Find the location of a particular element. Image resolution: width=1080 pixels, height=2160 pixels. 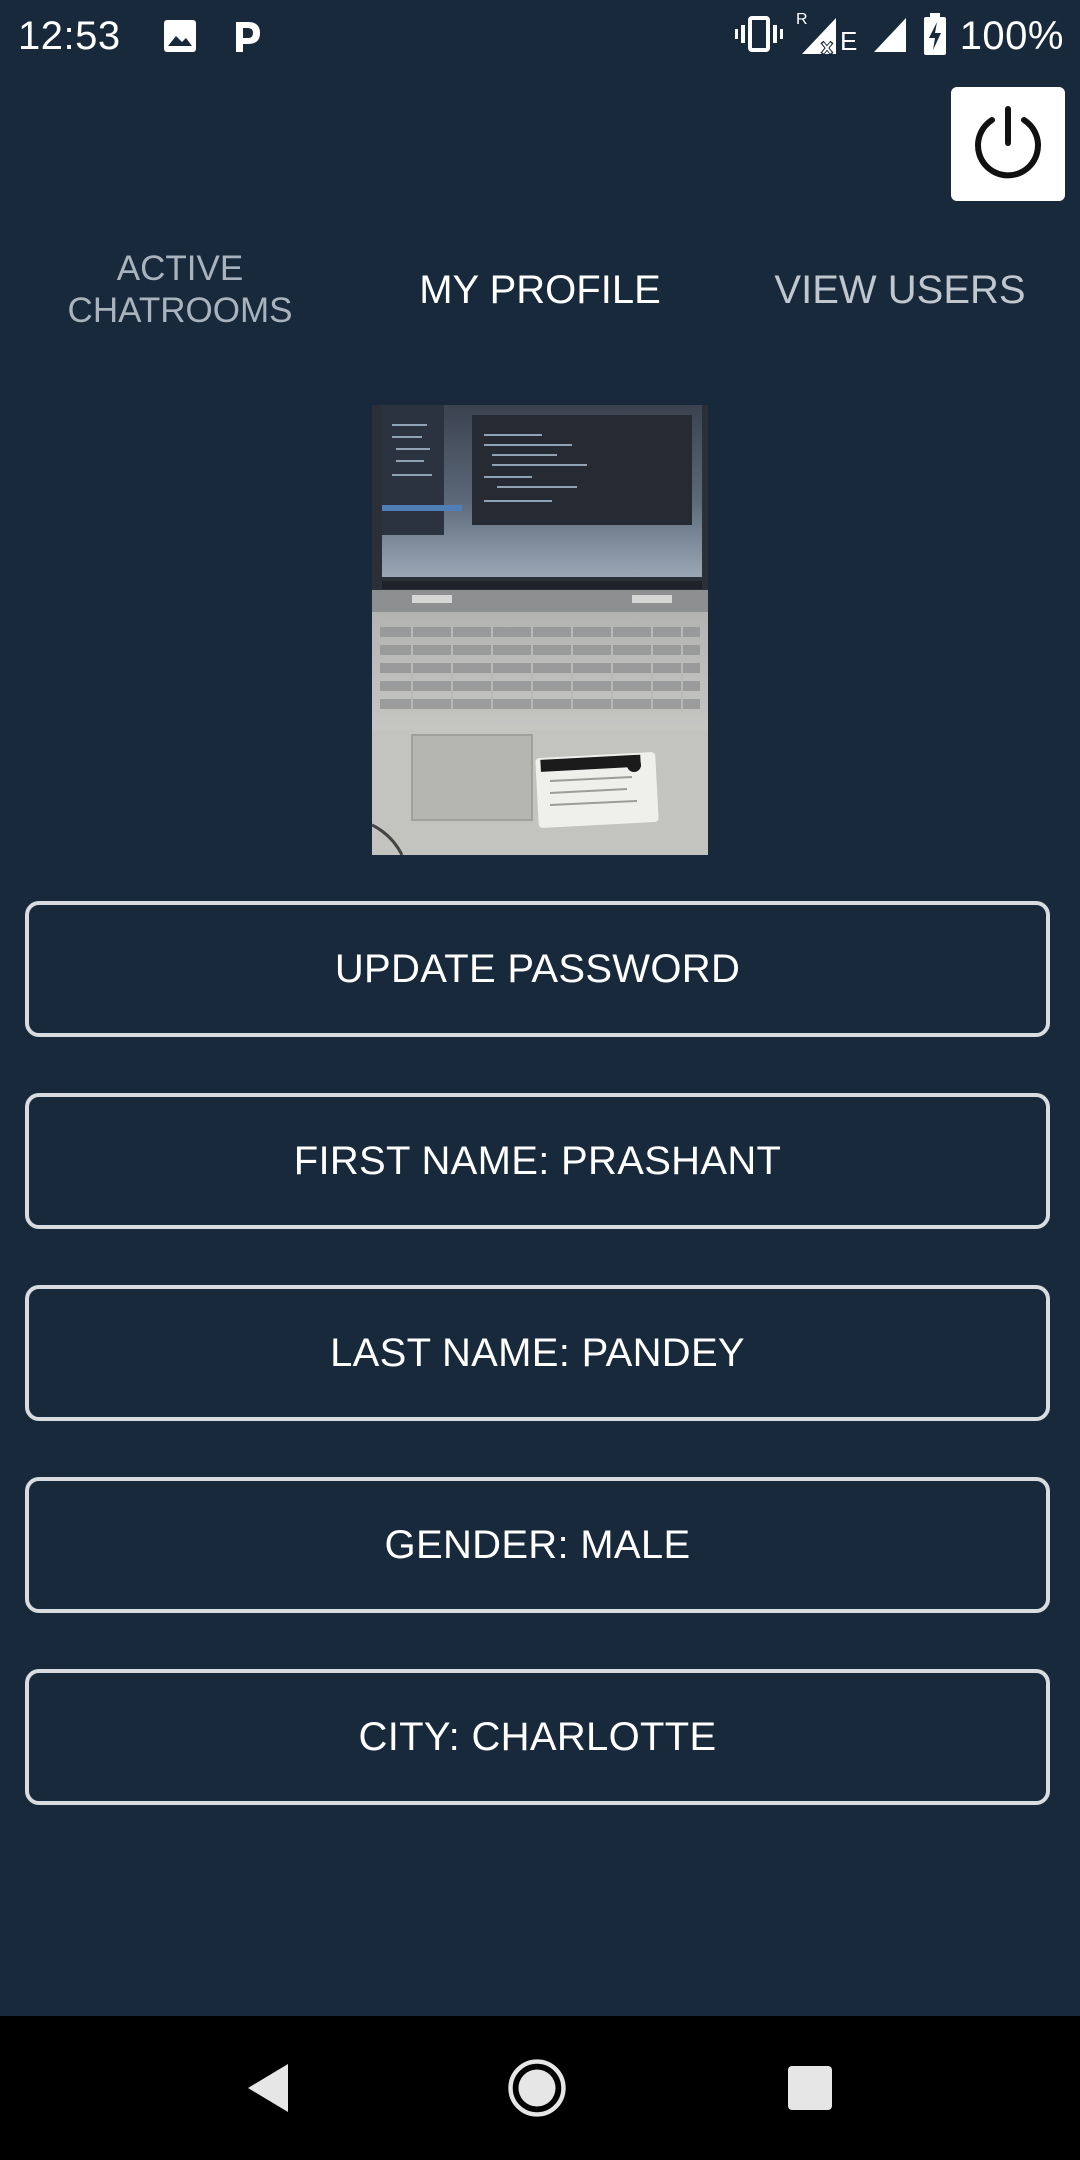

status-time: 12:53 is located at coordinates (69, 36).